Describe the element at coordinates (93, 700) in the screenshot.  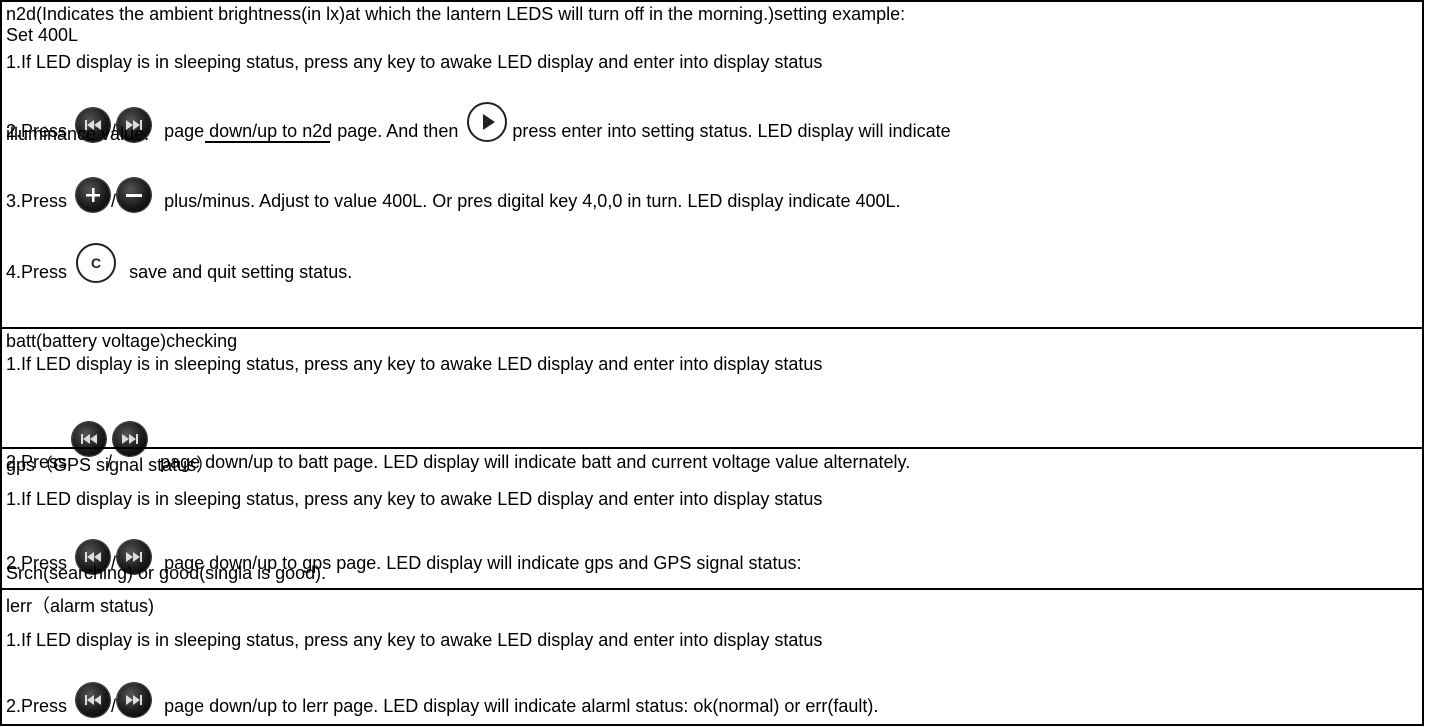
I see `previous-track-icon` at that location.